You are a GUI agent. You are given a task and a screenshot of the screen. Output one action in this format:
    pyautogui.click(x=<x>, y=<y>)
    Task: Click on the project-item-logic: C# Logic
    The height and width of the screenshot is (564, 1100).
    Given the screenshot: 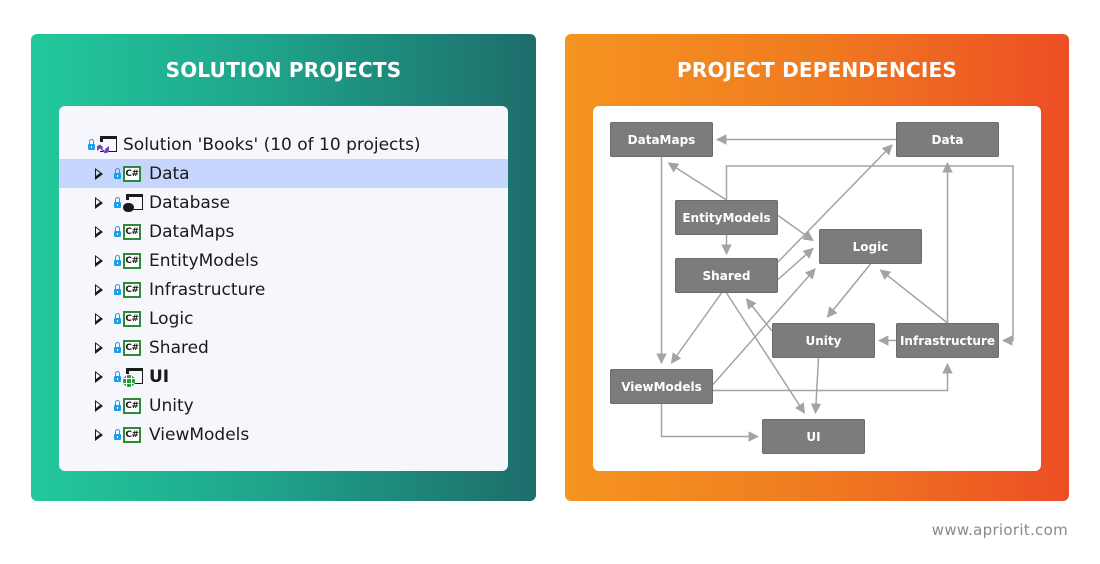 What is the action you would take?
    pyautogui.click(x=283, y=318)
    